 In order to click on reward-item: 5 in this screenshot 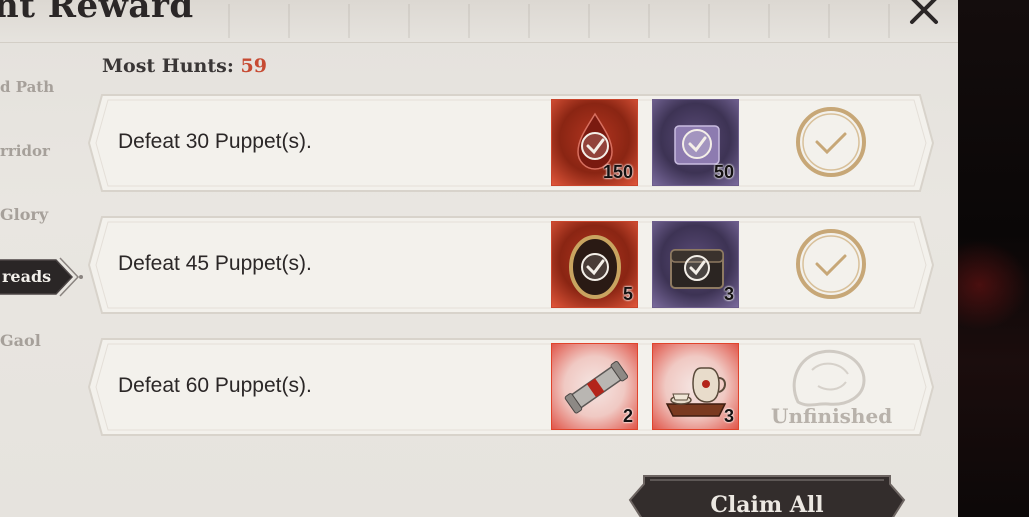, I will do `click(594, 264)`.